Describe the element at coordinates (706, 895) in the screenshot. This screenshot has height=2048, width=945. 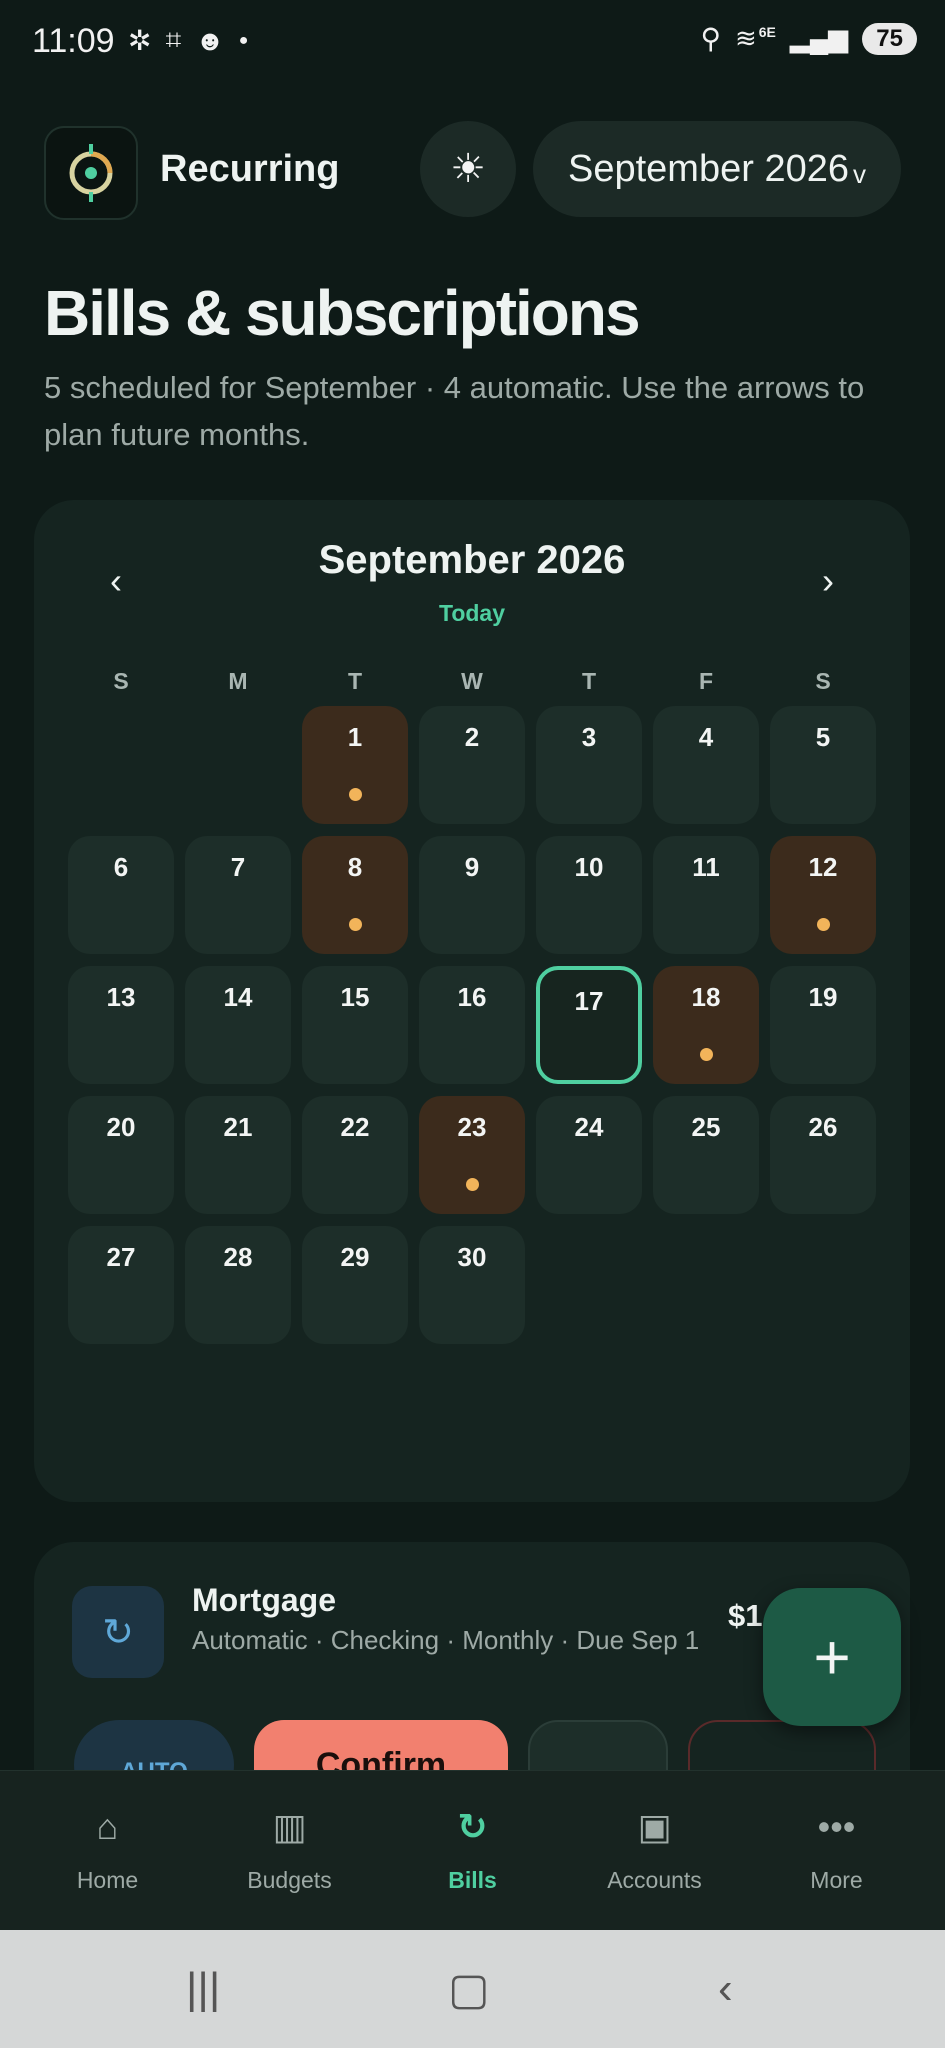
I see `calendar-day: 11` at that location.